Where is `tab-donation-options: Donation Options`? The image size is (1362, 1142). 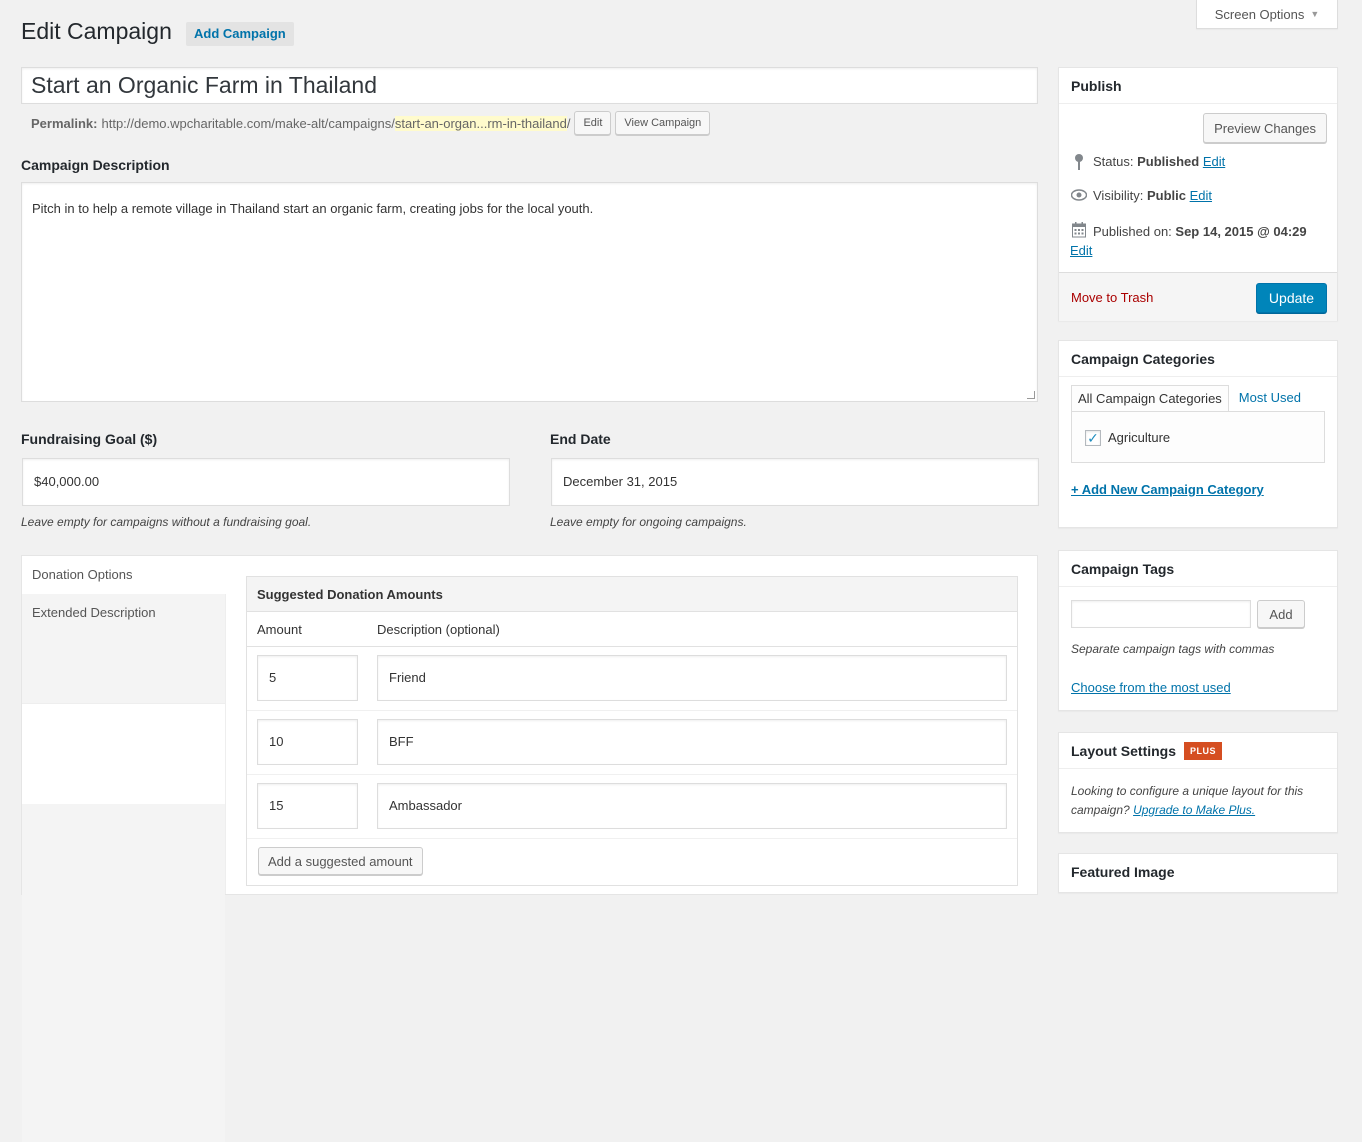 tab-donation-options: Donation Options is located at coordinates (124, 575).